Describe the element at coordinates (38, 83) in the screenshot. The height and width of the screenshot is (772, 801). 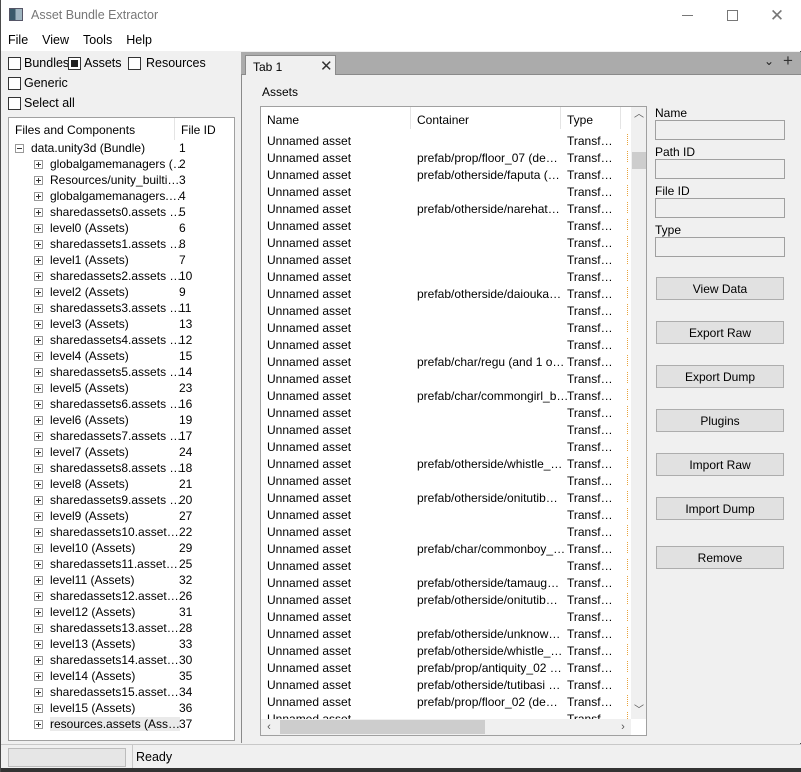
I see `generic-checkbox: Generic` at that location.